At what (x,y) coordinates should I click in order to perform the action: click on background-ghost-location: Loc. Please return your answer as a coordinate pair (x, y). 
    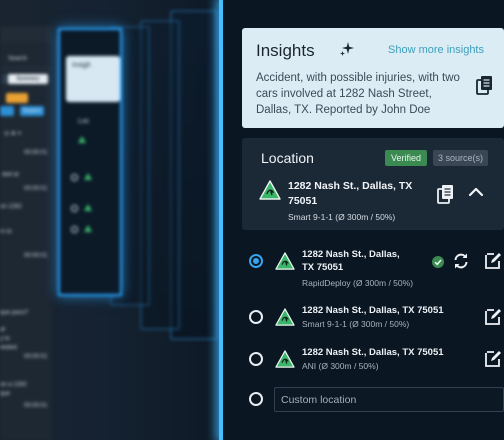
    Looking at the image, I should click on (84, 121).